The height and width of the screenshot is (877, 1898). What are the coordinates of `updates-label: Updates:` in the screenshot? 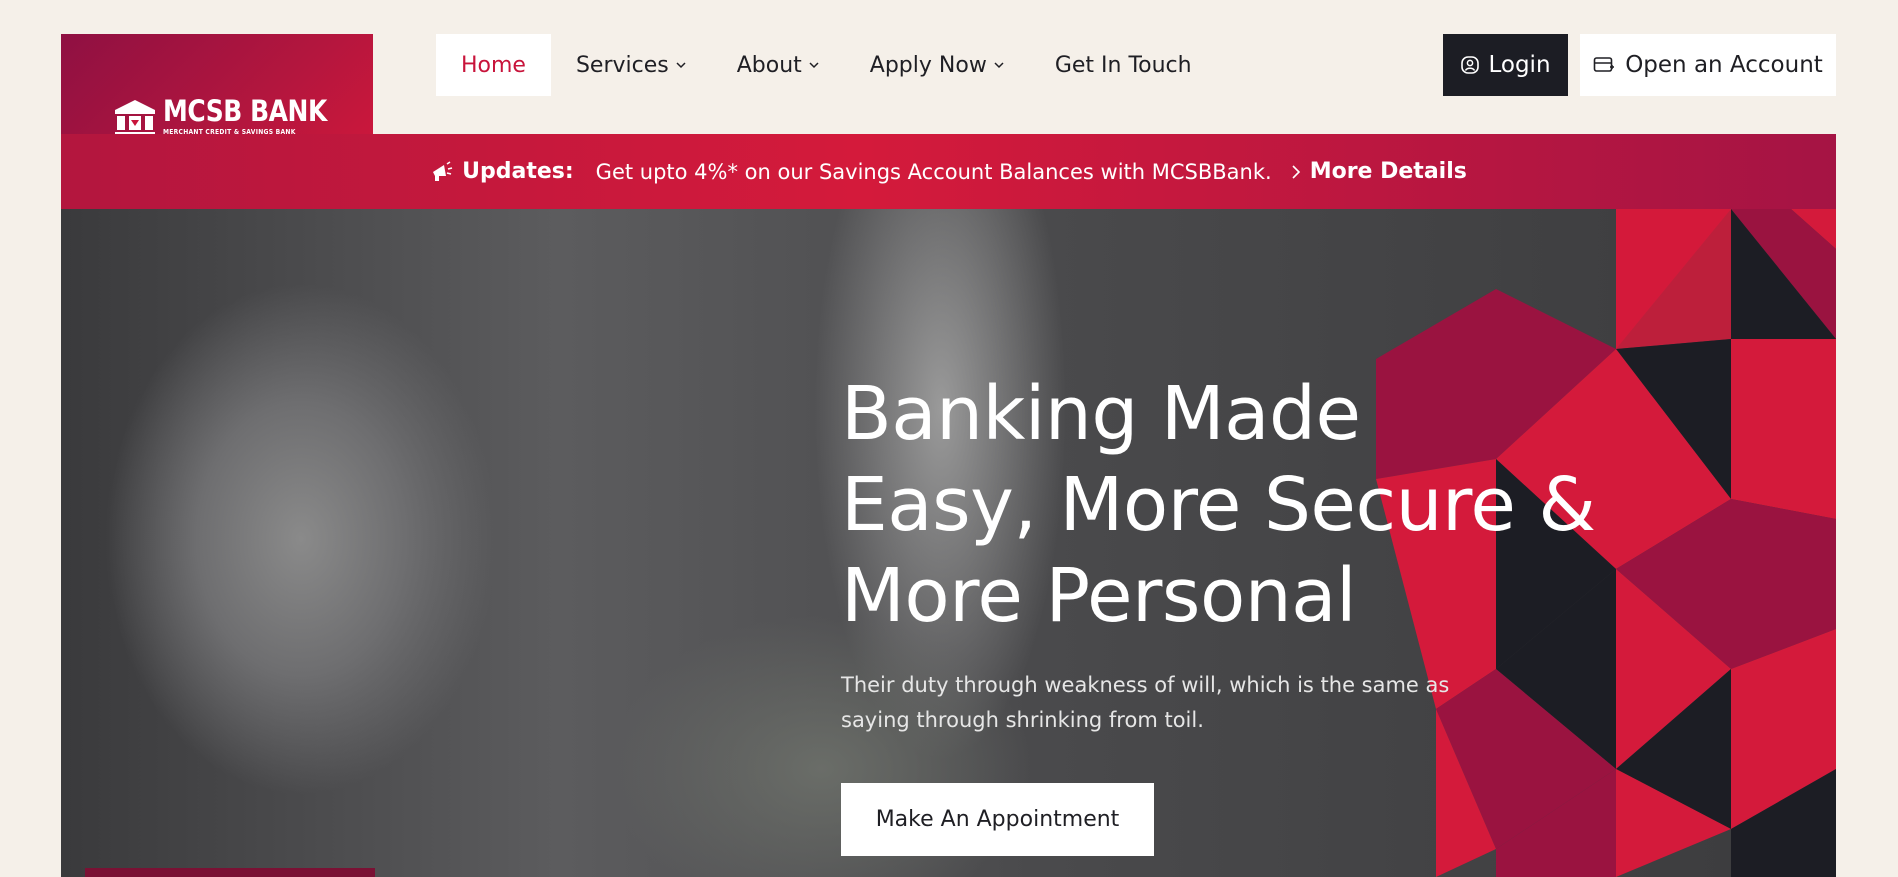 It's located at (518, 171).